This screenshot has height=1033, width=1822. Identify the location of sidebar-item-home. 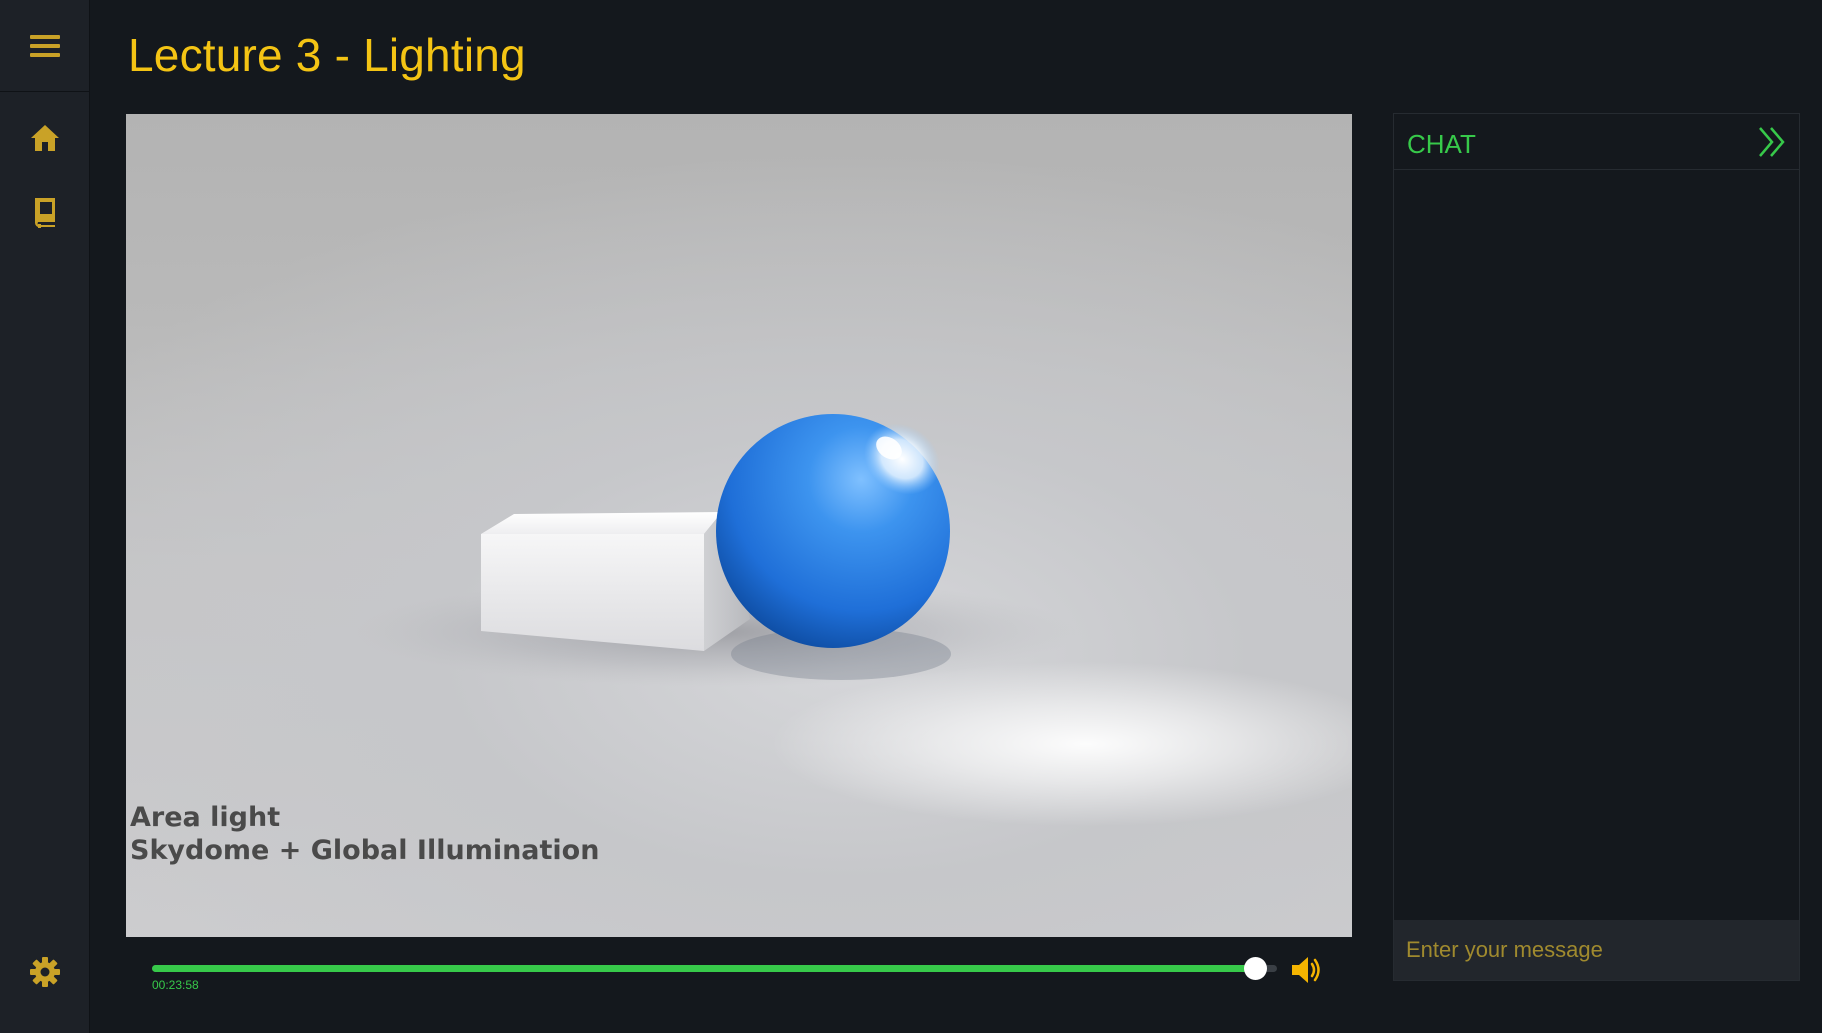
(45, 138).